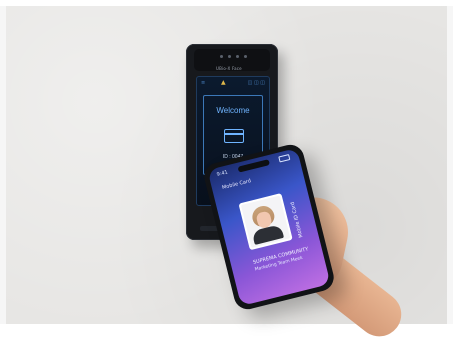  What do you see at coordinates (265, 222) in the screenshot?
I see `id-photo` at bounding box center [265, 222].